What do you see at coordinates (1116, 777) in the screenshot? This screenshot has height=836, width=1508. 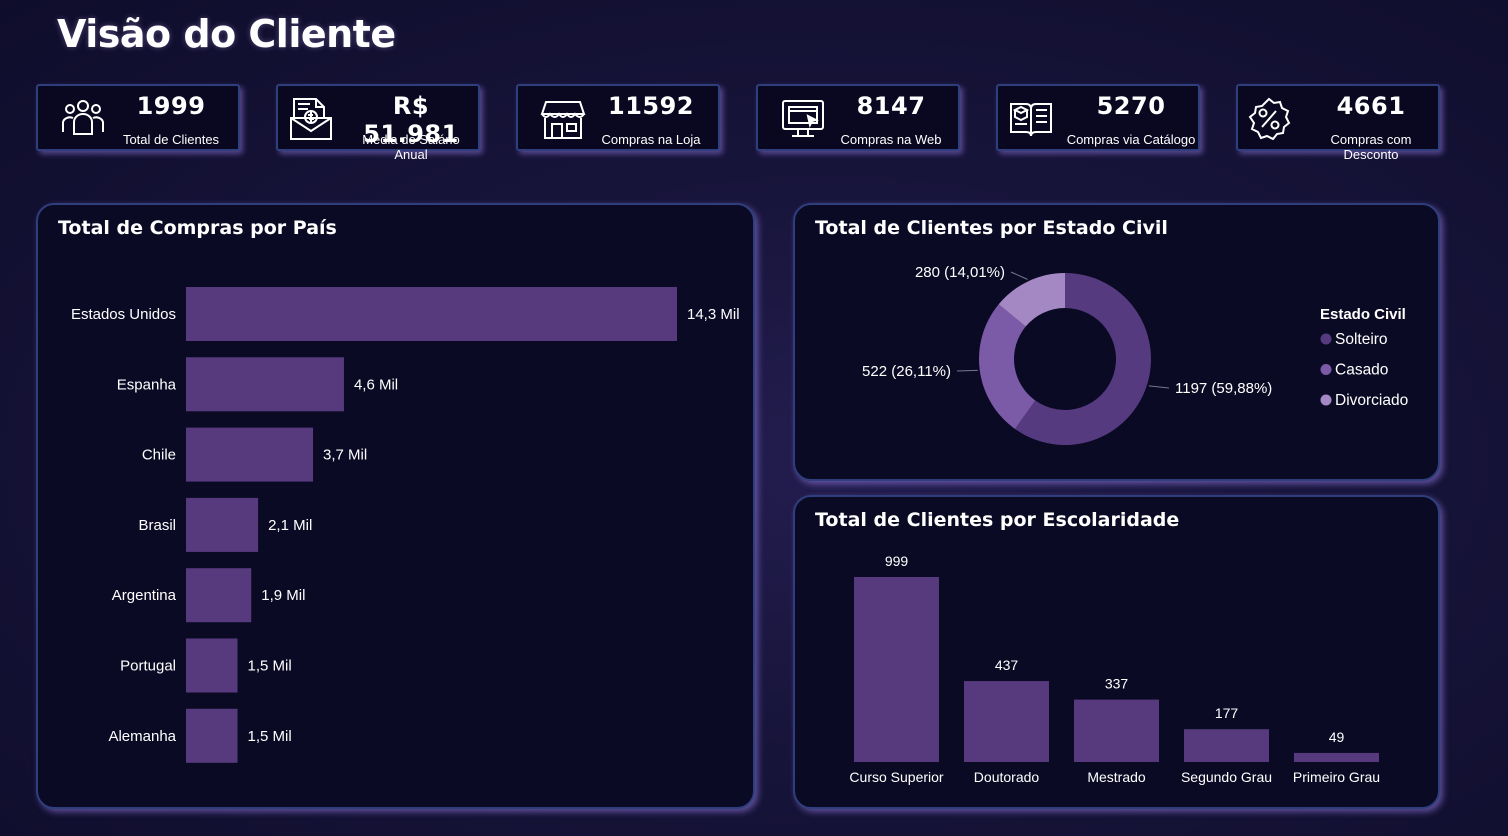 I see `category-label: Mestrado` at bounding box center [1116, 777].